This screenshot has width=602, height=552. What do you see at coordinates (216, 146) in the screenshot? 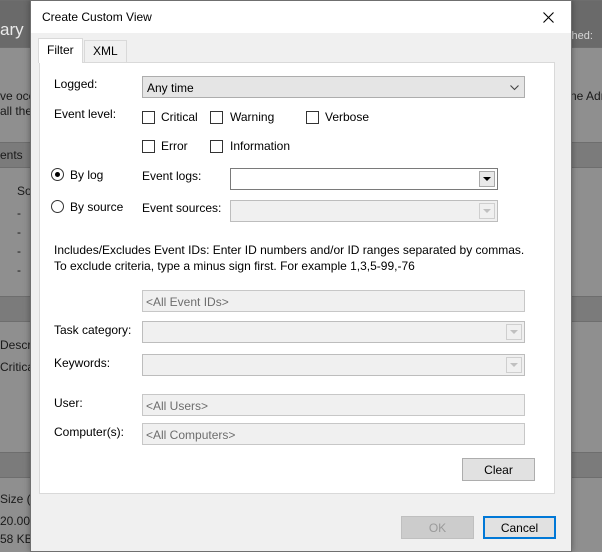
I see `information-checkbox` at bounding box center [216, 146].